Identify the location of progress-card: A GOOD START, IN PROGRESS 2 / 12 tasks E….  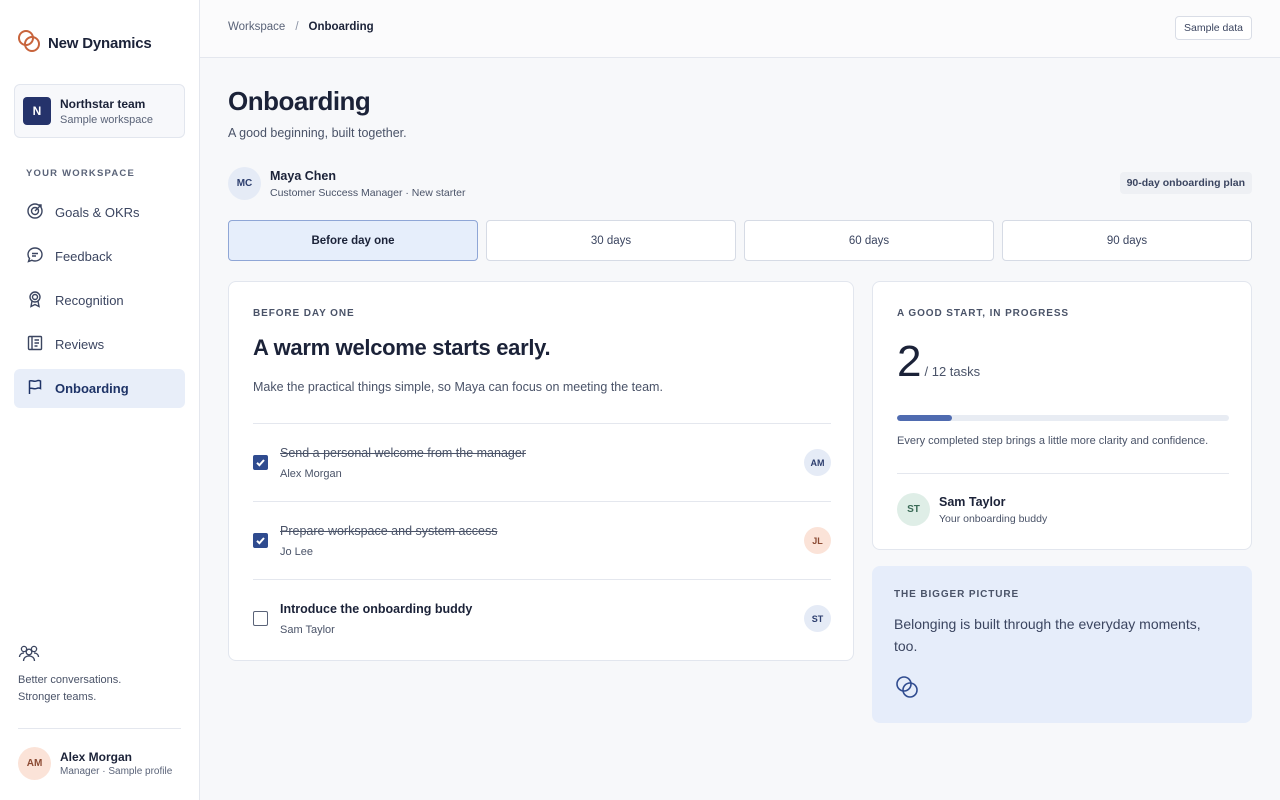
(1062, 415).